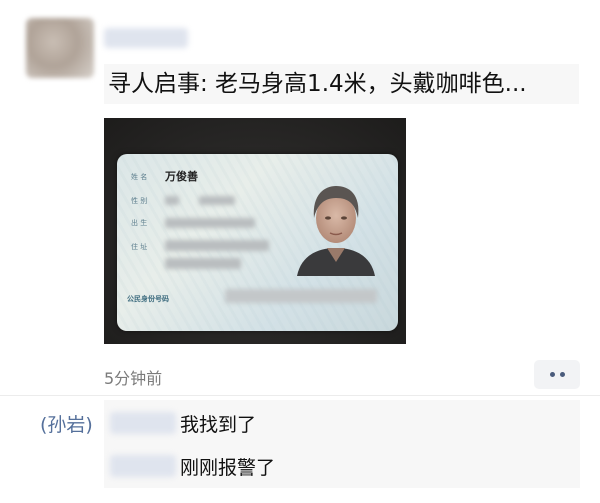  I want to click on id-portrait, so click(336, 227).